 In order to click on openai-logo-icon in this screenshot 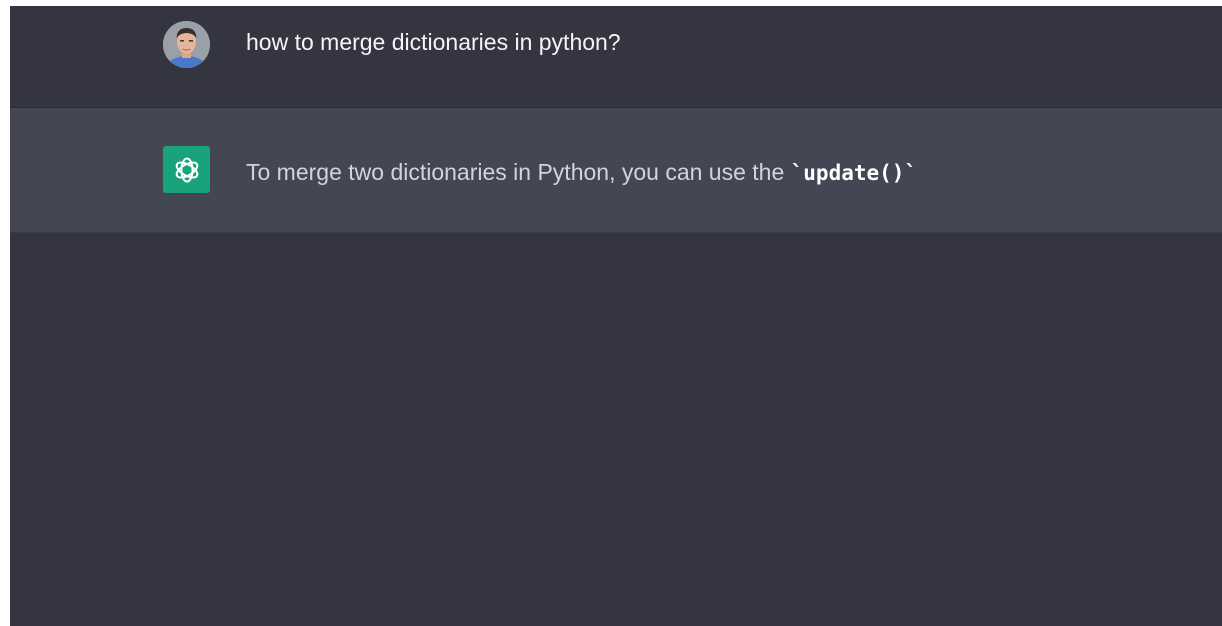, I will do `click(186, 169)`.